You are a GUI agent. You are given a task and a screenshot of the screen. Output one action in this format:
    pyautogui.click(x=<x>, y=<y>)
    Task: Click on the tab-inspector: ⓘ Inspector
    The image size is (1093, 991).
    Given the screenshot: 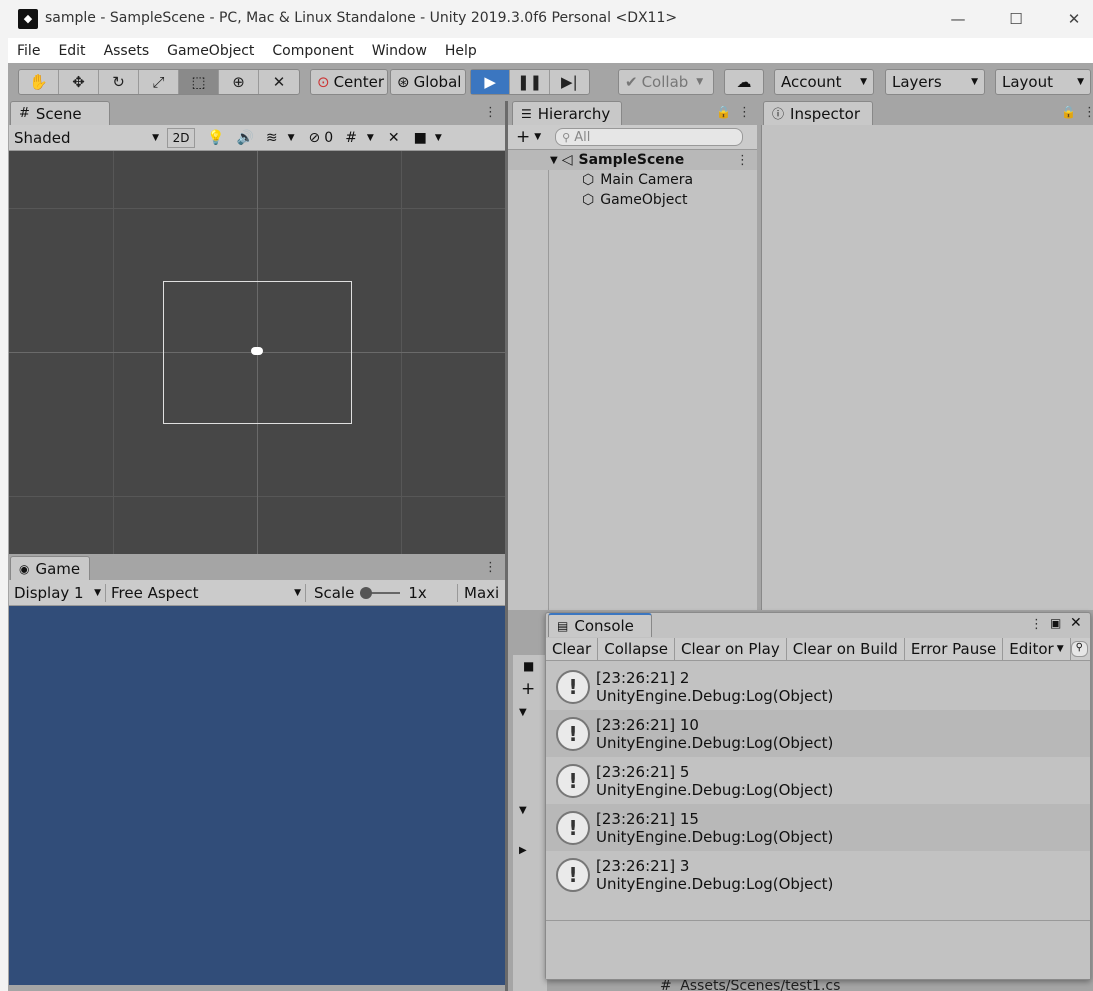 What is the action you would take?
    pyautogui.click(x=818, y=113)
    